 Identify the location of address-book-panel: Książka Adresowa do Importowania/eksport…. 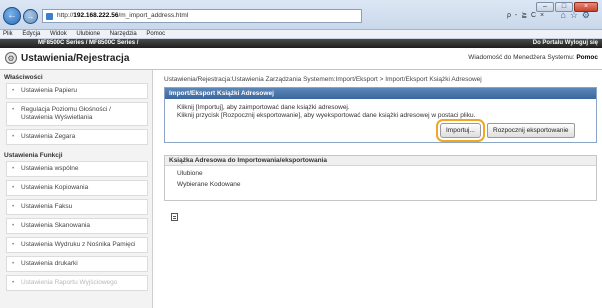
(380, 178).